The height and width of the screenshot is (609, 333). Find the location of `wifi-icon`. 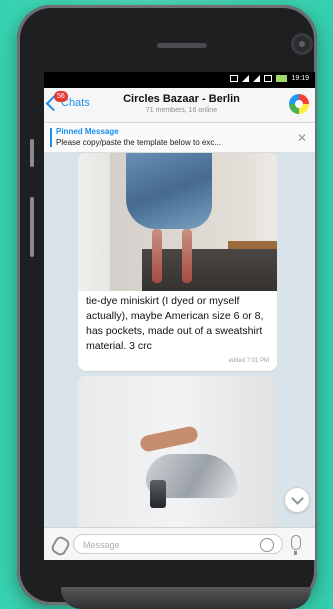

wifi-icon is located at coordinates (257, 78).